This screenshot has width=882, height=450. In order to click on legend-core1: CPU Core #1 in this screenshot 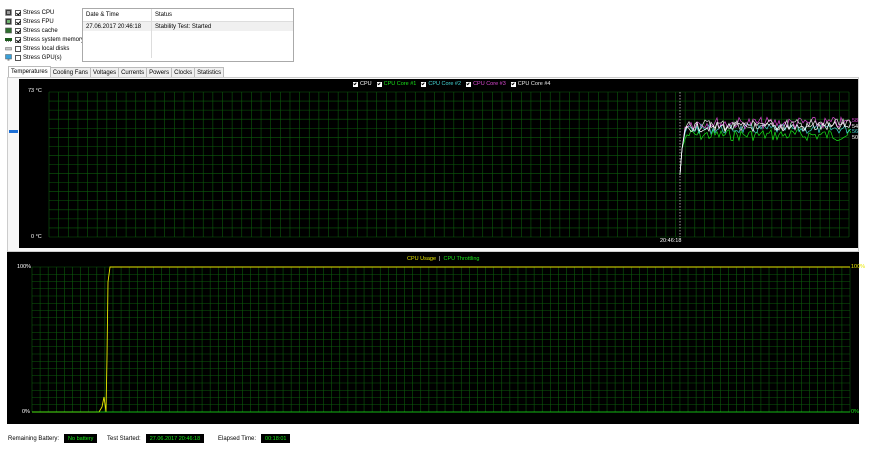, I will do `click(396, 84)`.